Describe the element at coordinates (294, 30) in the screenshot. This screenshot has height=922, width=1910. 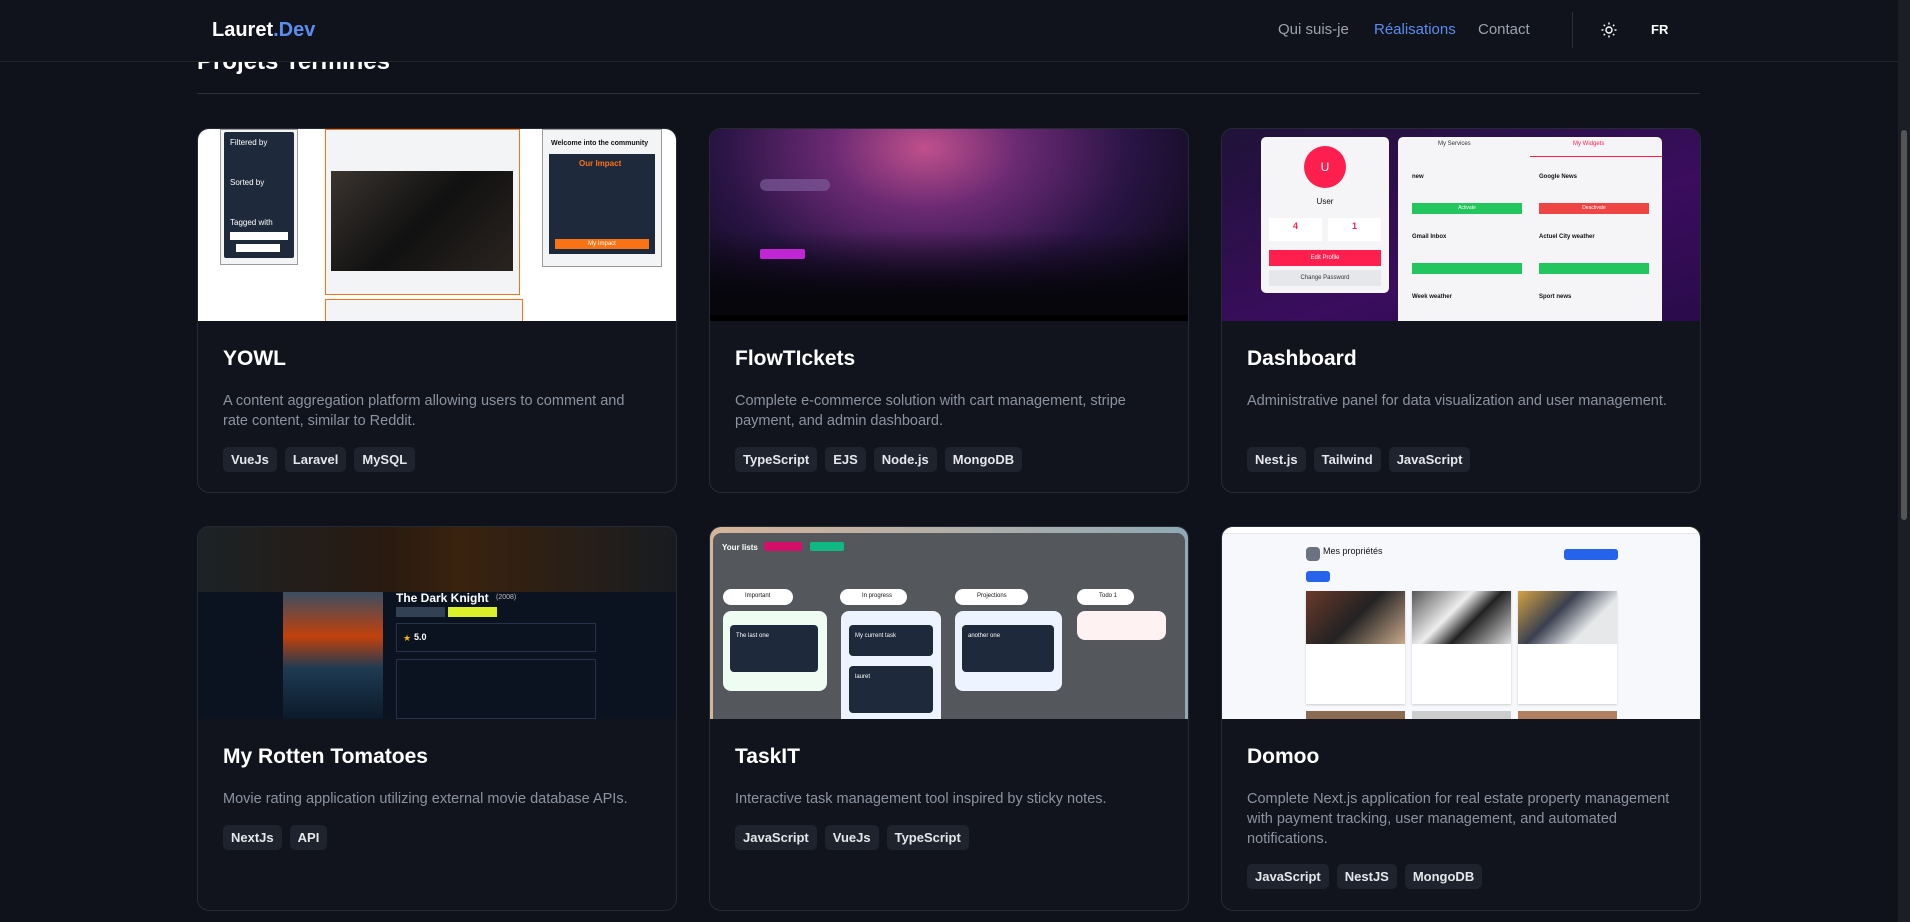
I see `logo-accent: .Dev` at that location.